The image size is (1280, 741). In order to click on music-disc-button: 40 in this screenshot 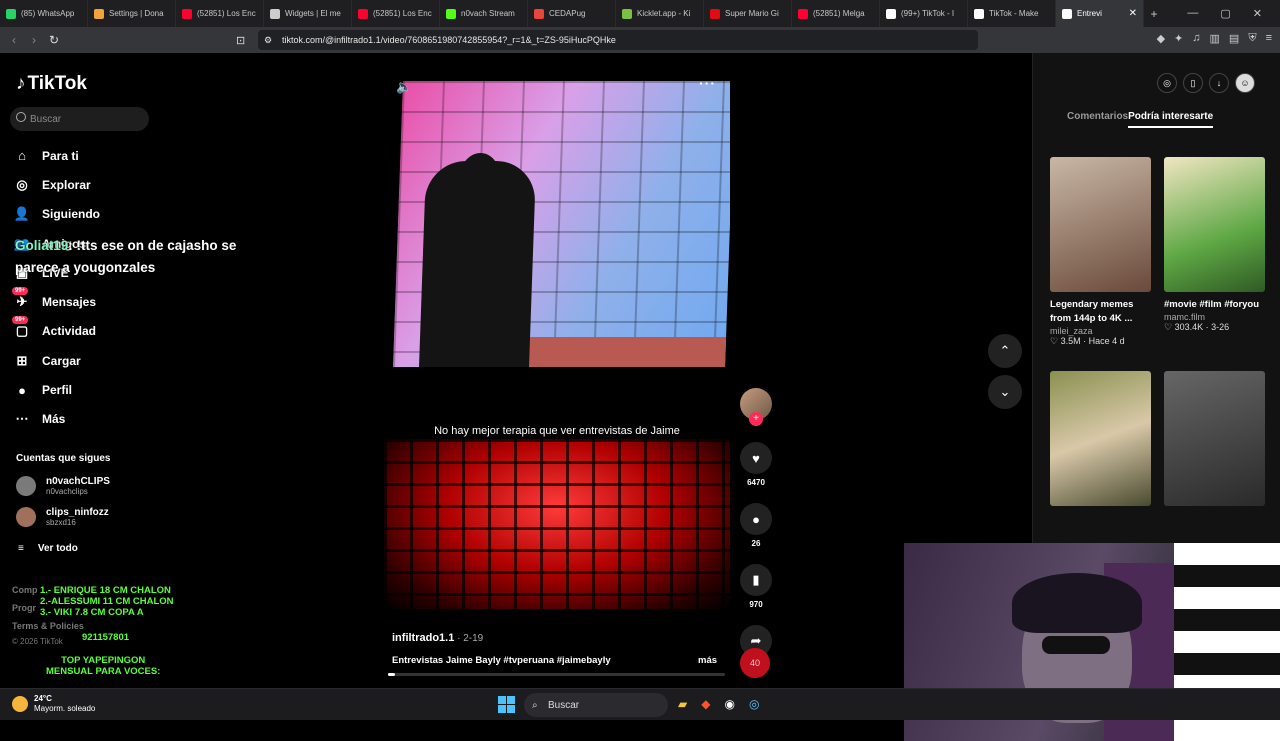, I will do `click(755, 663)`.